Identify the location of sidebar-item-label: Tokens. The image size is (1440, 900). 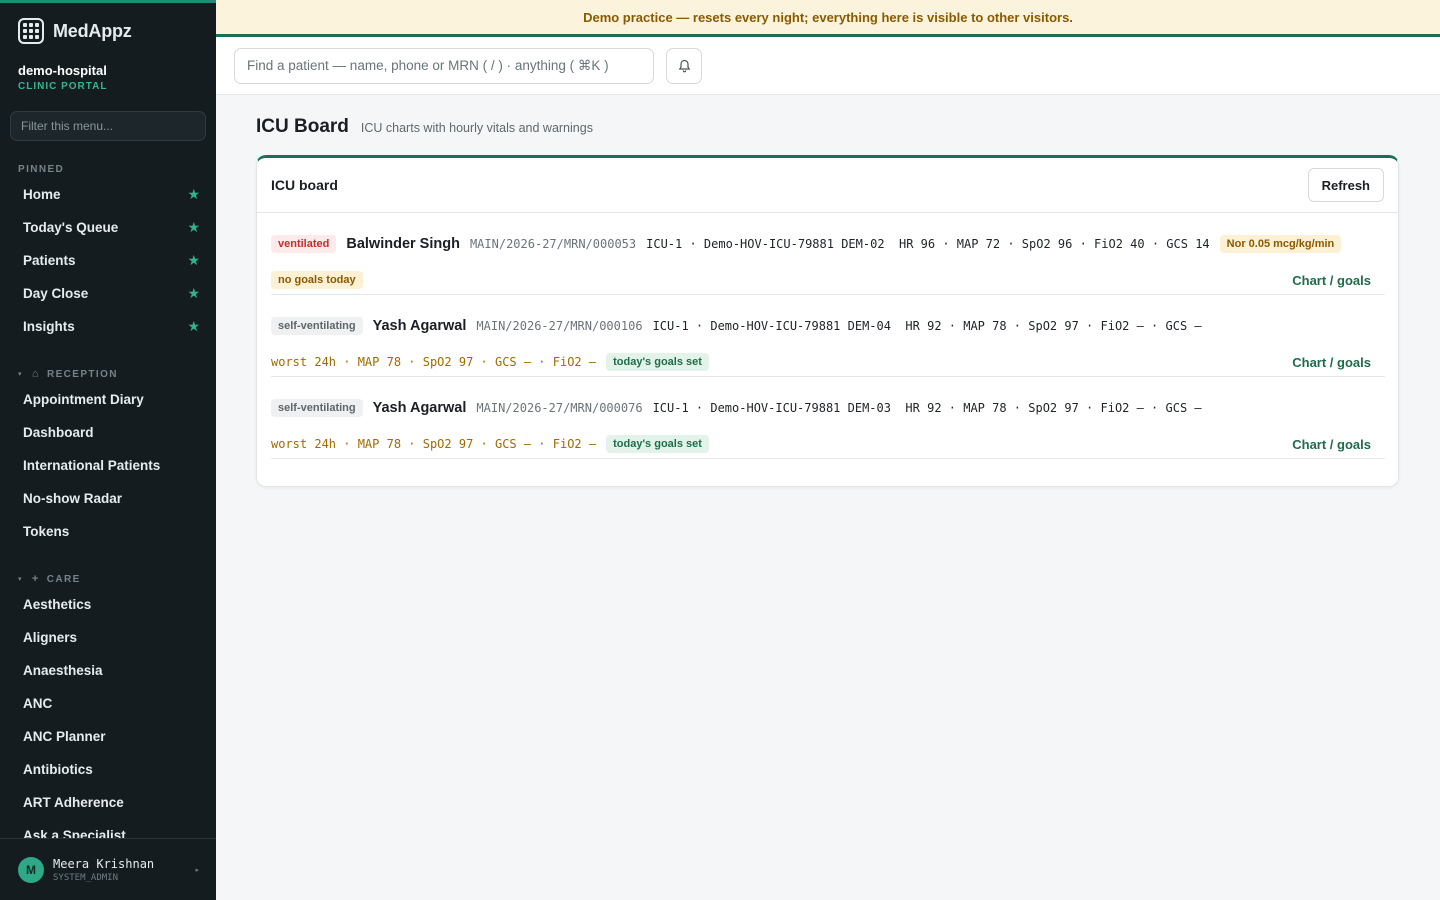
(46, 531).